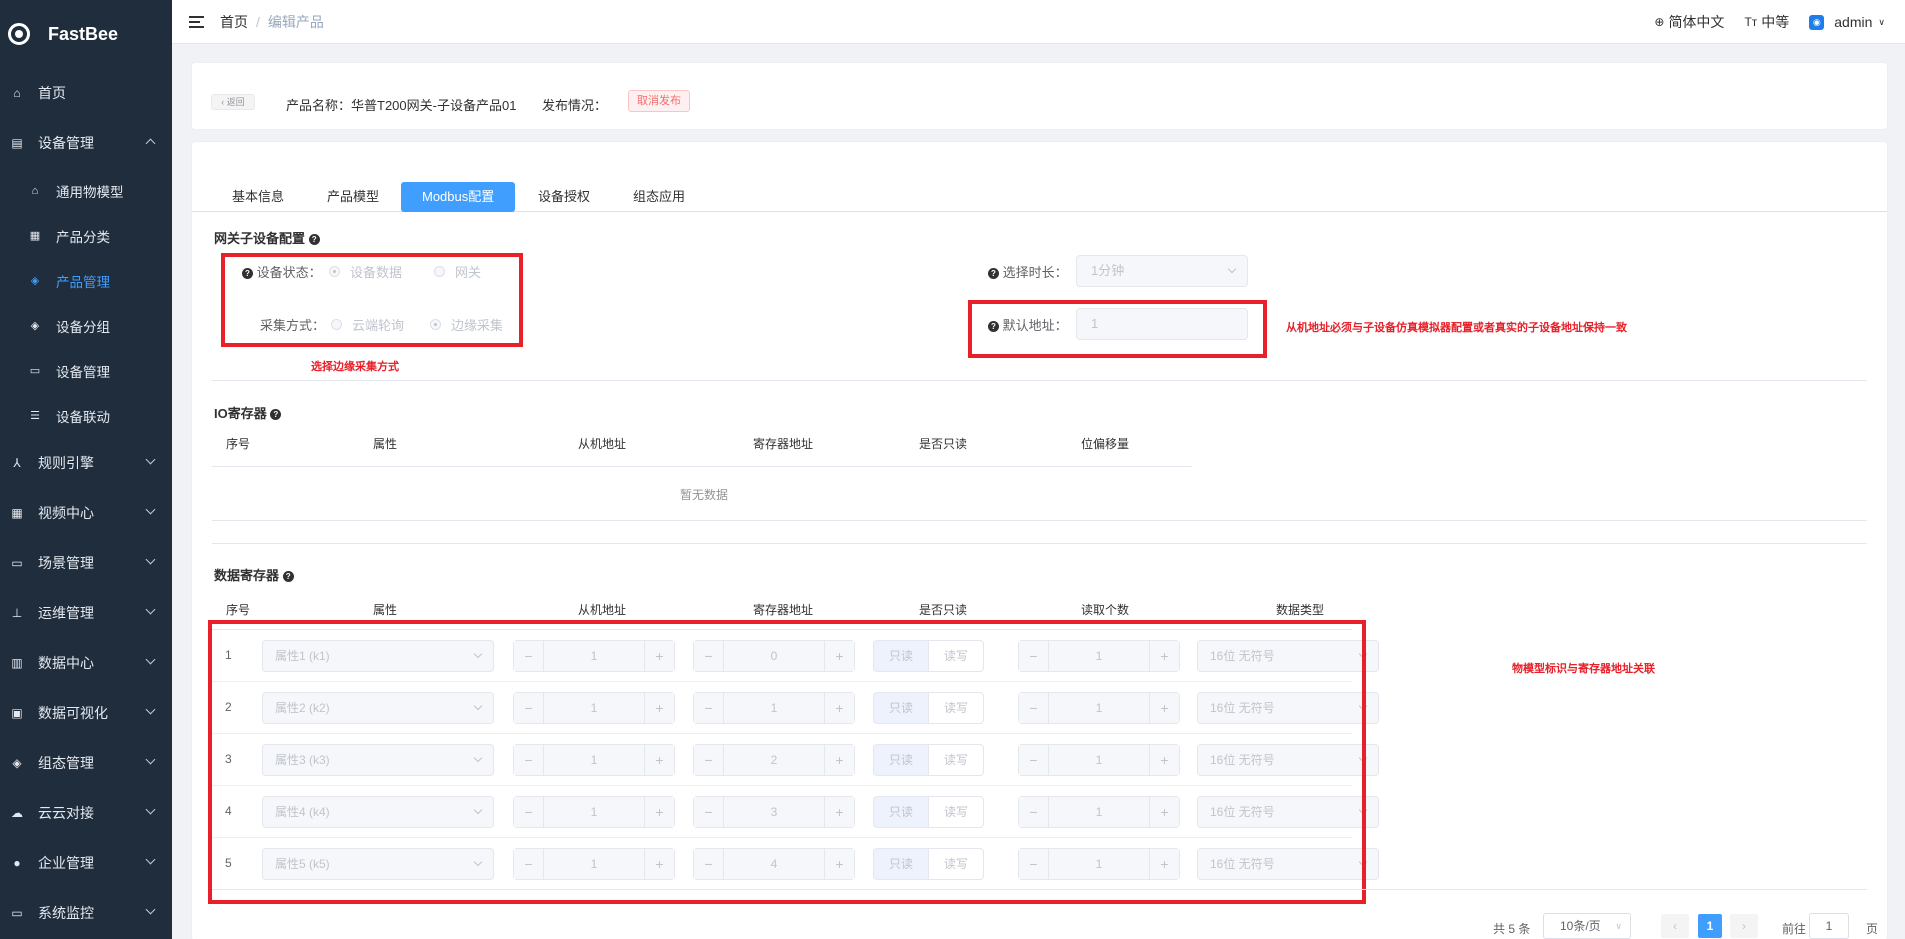 This screenshot has width=1905, height=939. Describe the element at coordinates (365, 271) in the screenshot. I see `radio-device-data: 设备数据` at that location.